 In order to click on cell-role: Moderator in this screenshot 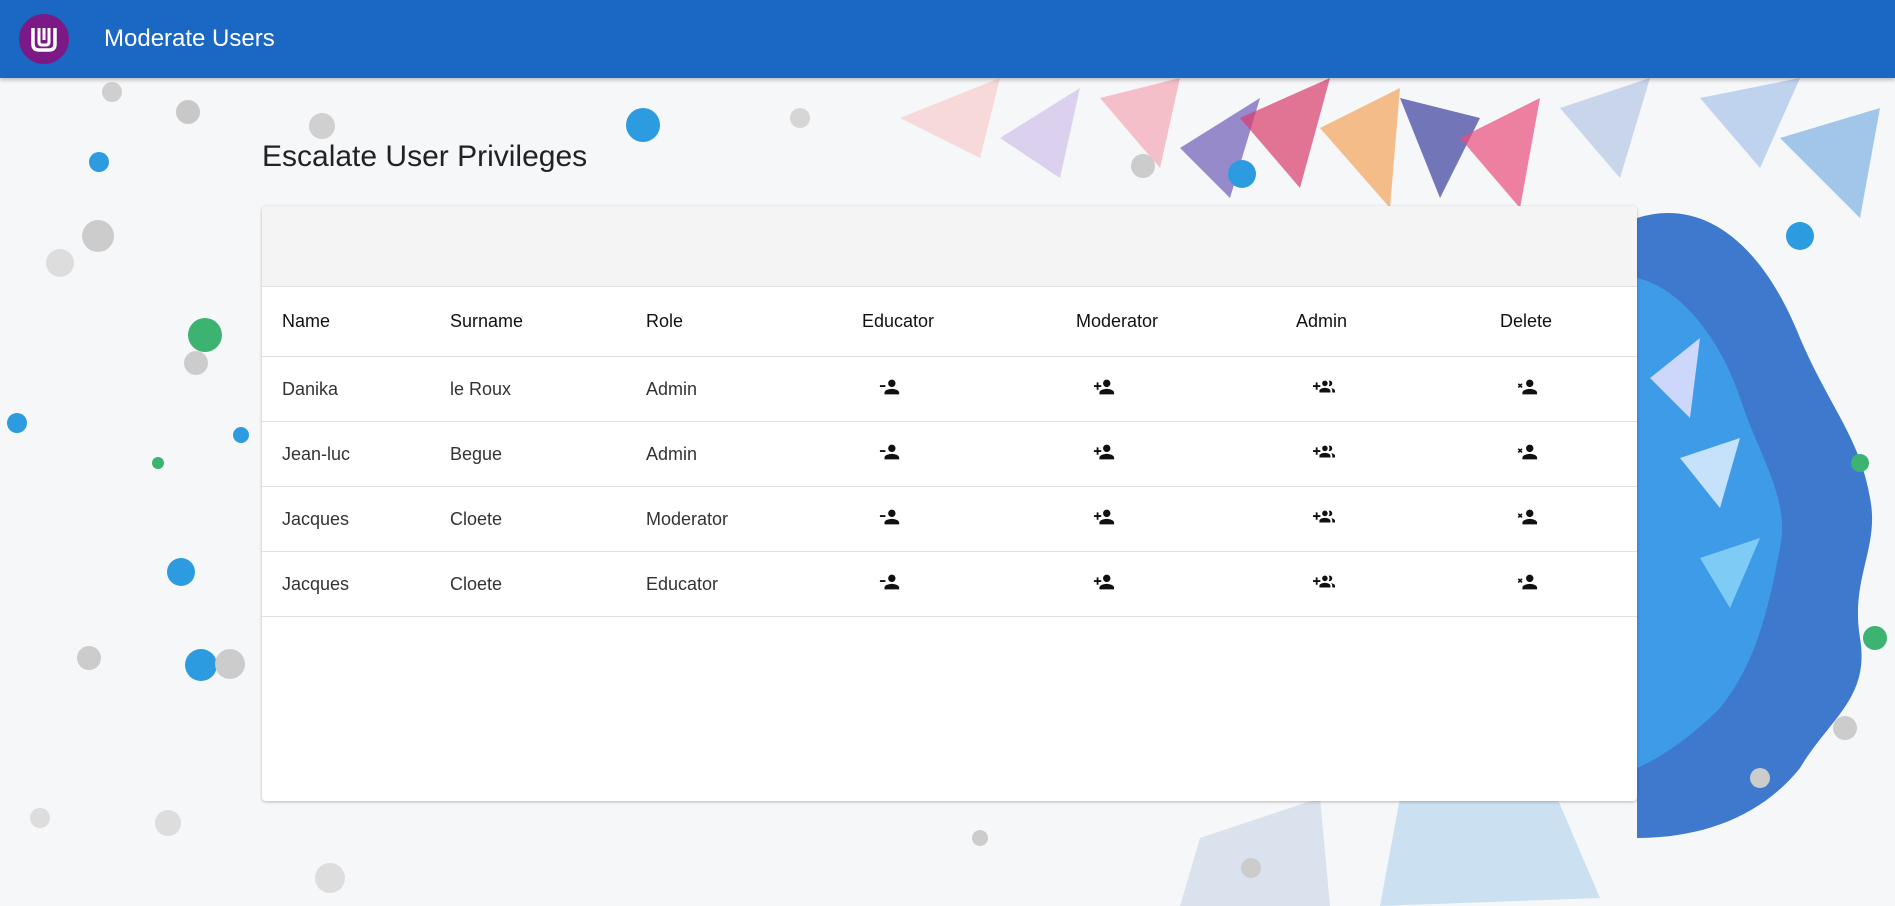, I will do `click(744, 519)`.